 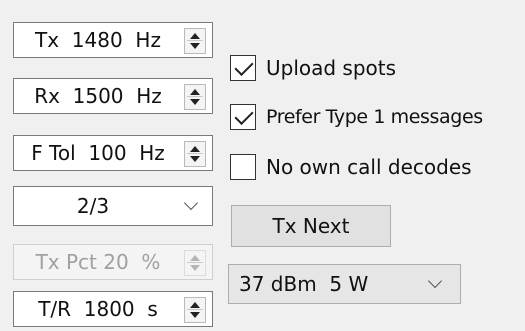 I want to click on prefer-type1-checkbox-row: Prefer Type 1 messages, so click(x=377, y=117).